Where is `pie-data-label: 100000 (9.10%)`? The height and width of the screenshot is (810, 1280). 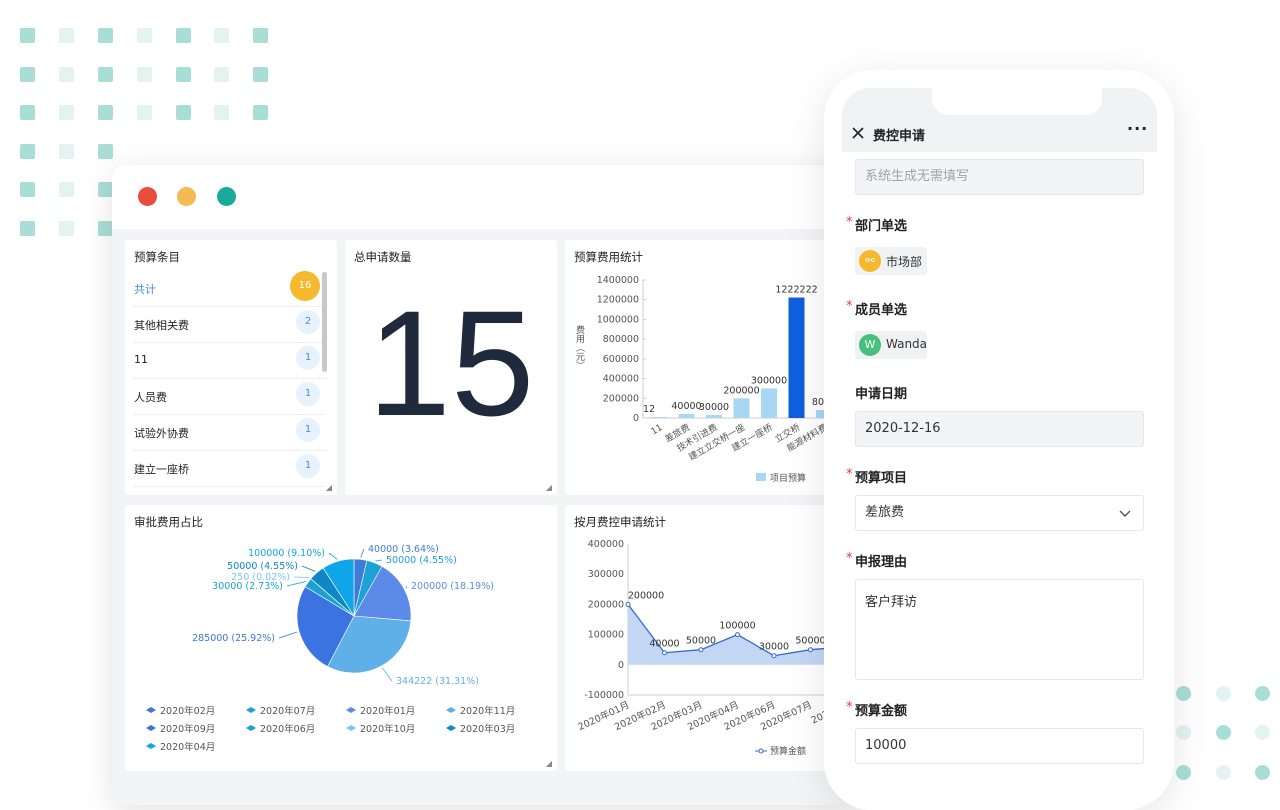 pie-data-label: 100000 (9.10%) is located at coordinates (286, 553).